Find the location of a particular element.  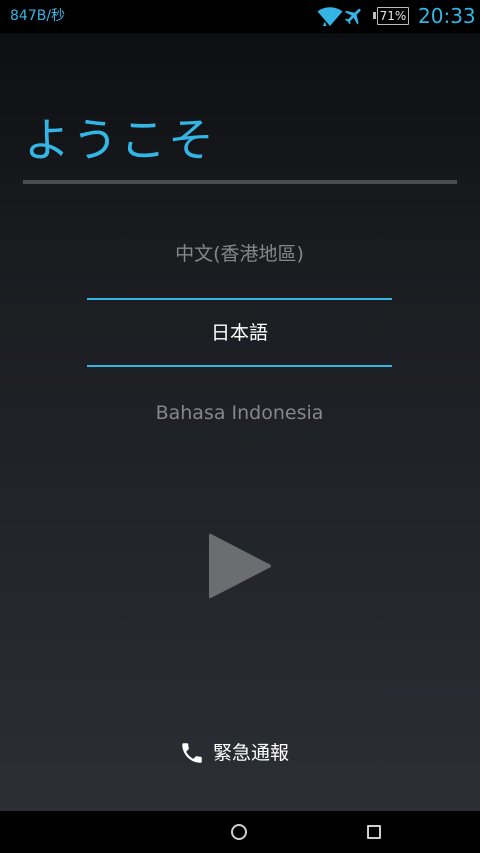

airplane-mode-icon is located at coordinates (352, 16).